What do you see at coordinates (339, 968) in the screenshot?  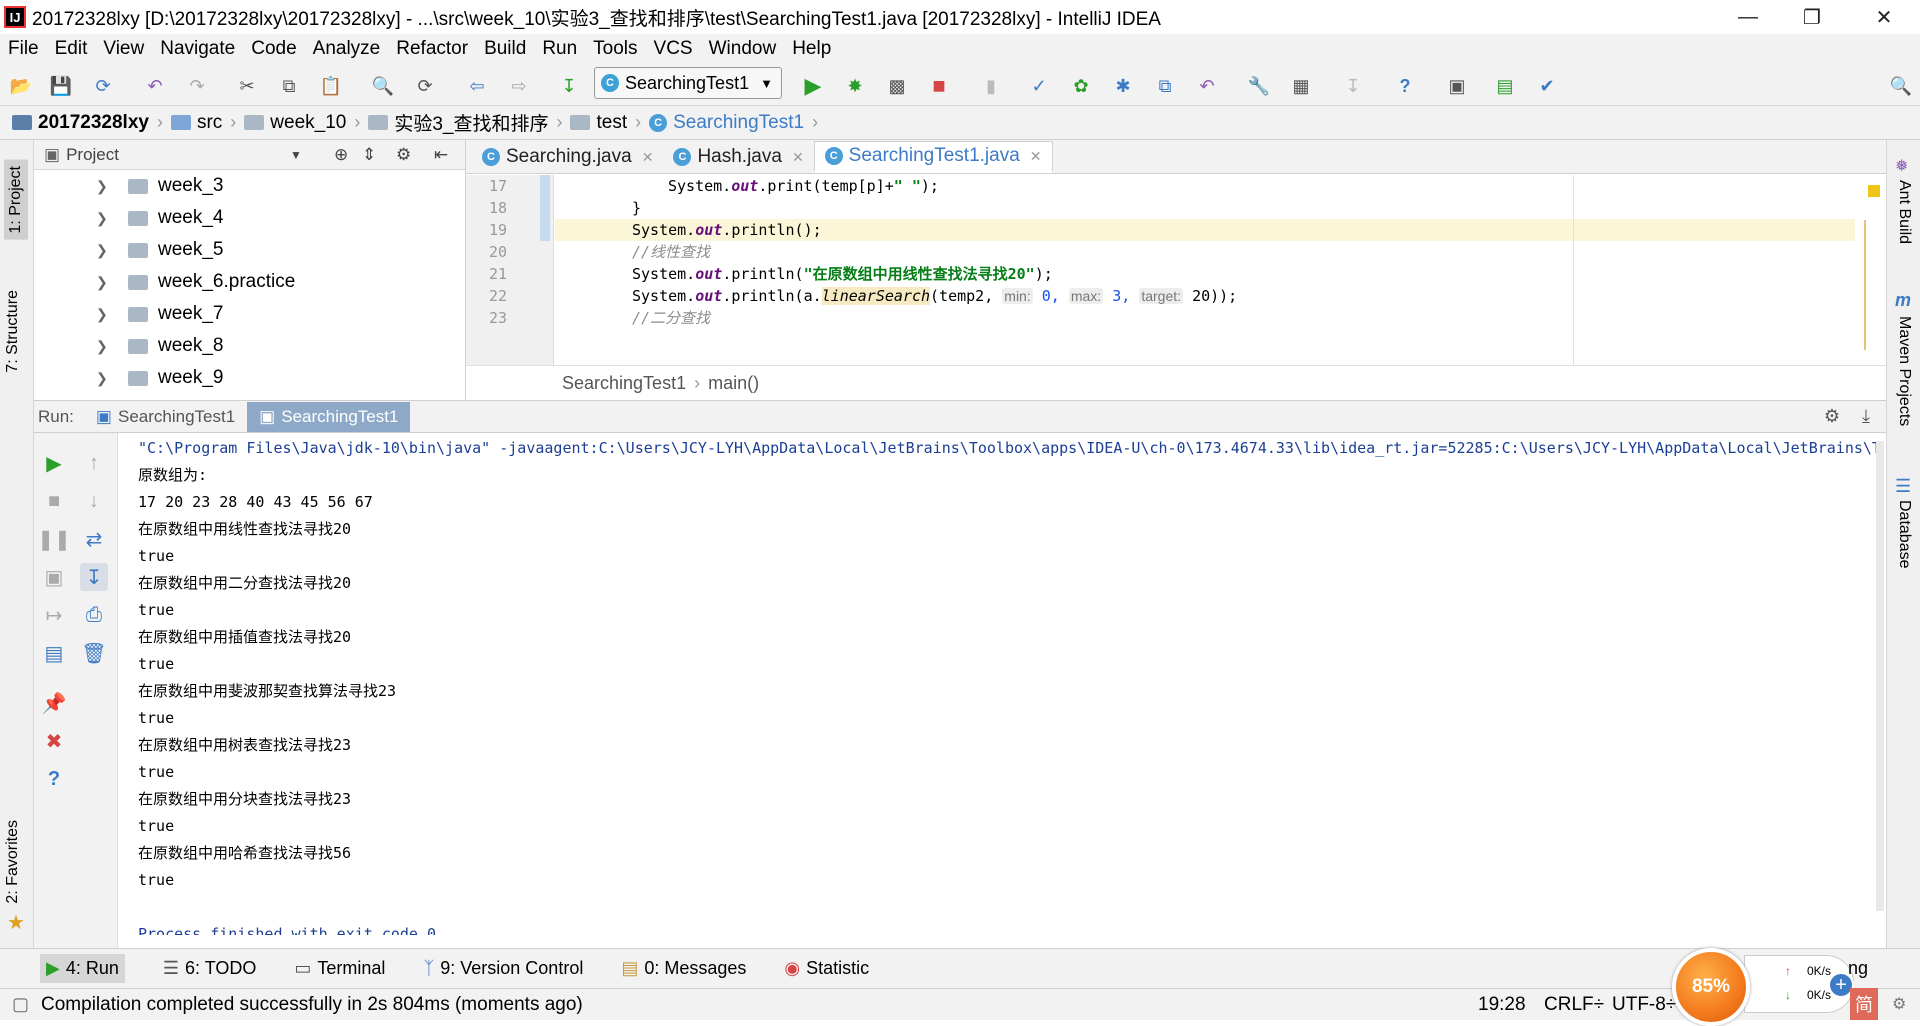 I see `tab-terminal: ▭ Terminal` at bounding box center [339, 968].